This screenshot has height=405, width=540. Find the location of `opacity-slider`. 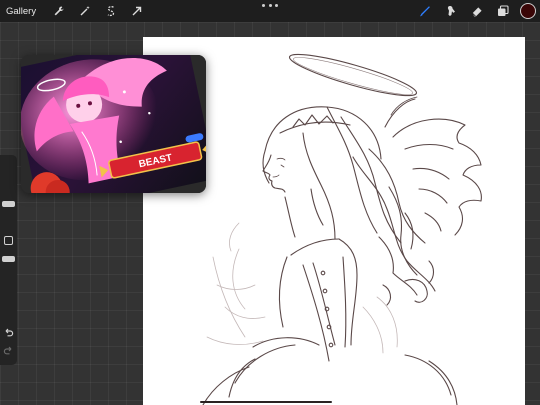

opacity-slider is located at coordinates (8, 259).